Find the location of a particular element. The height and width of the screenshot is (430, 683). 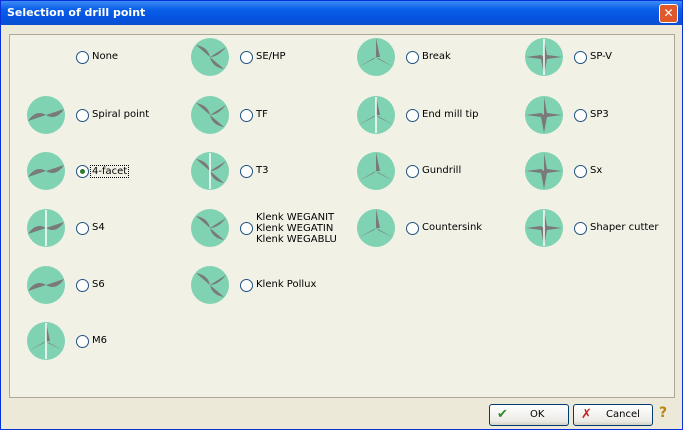

option-label: Spiral point is located at coordinates (120, 114).